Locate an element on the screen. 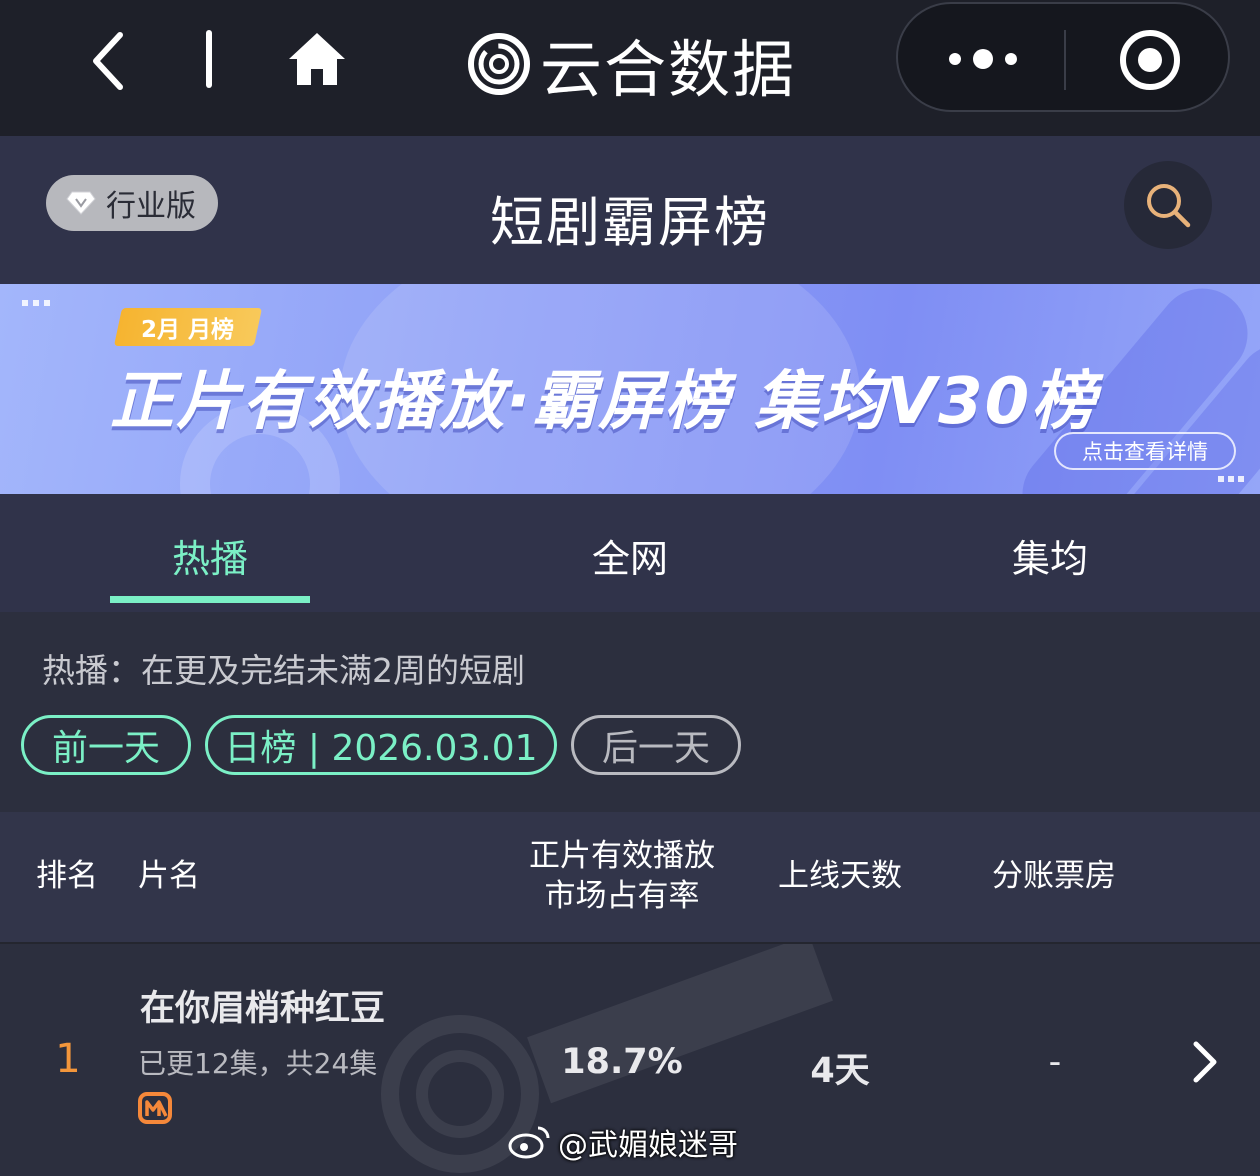 This screenshot has width=1260, height=1176. date-selector: 日榜 | 2026.03.01 is located at coordinates (381, 745).